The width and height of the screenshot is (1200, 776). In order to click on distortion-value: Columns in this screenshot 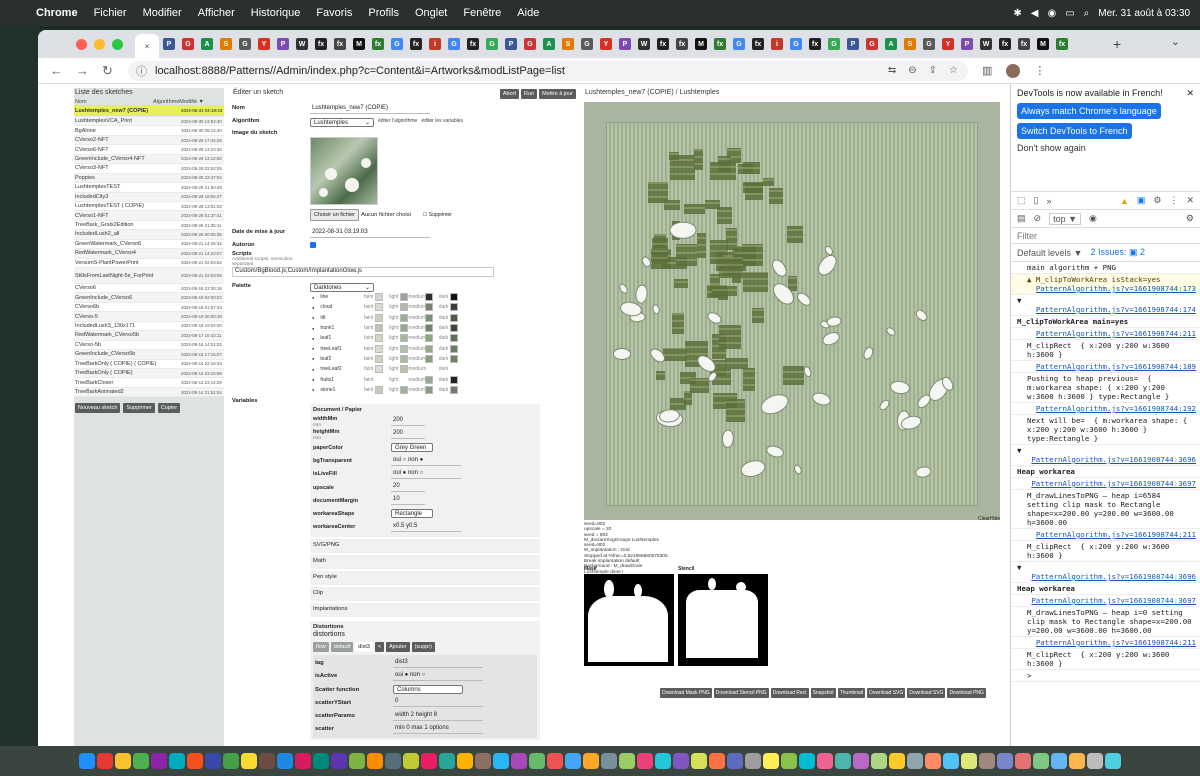, I will do `click(428, 690)`.